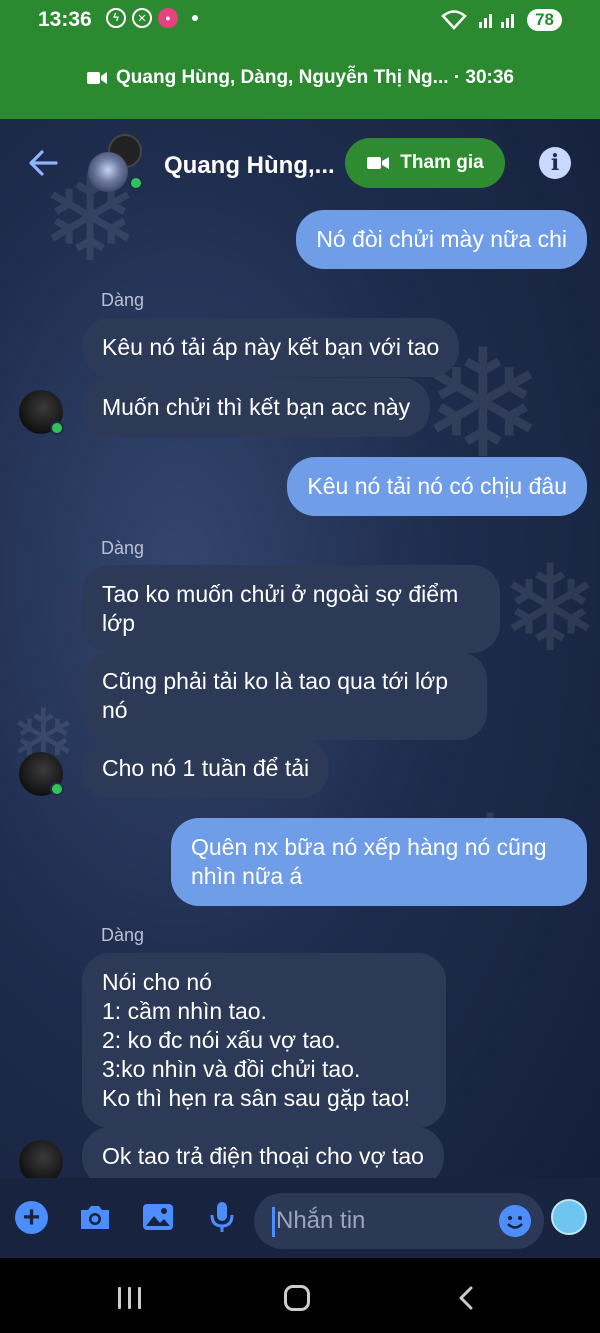 The height and width of the screenshot is (1333, 600). Describe the element at coordinates (497, 21) in the screenshot. I see `signal-icon` at that location.